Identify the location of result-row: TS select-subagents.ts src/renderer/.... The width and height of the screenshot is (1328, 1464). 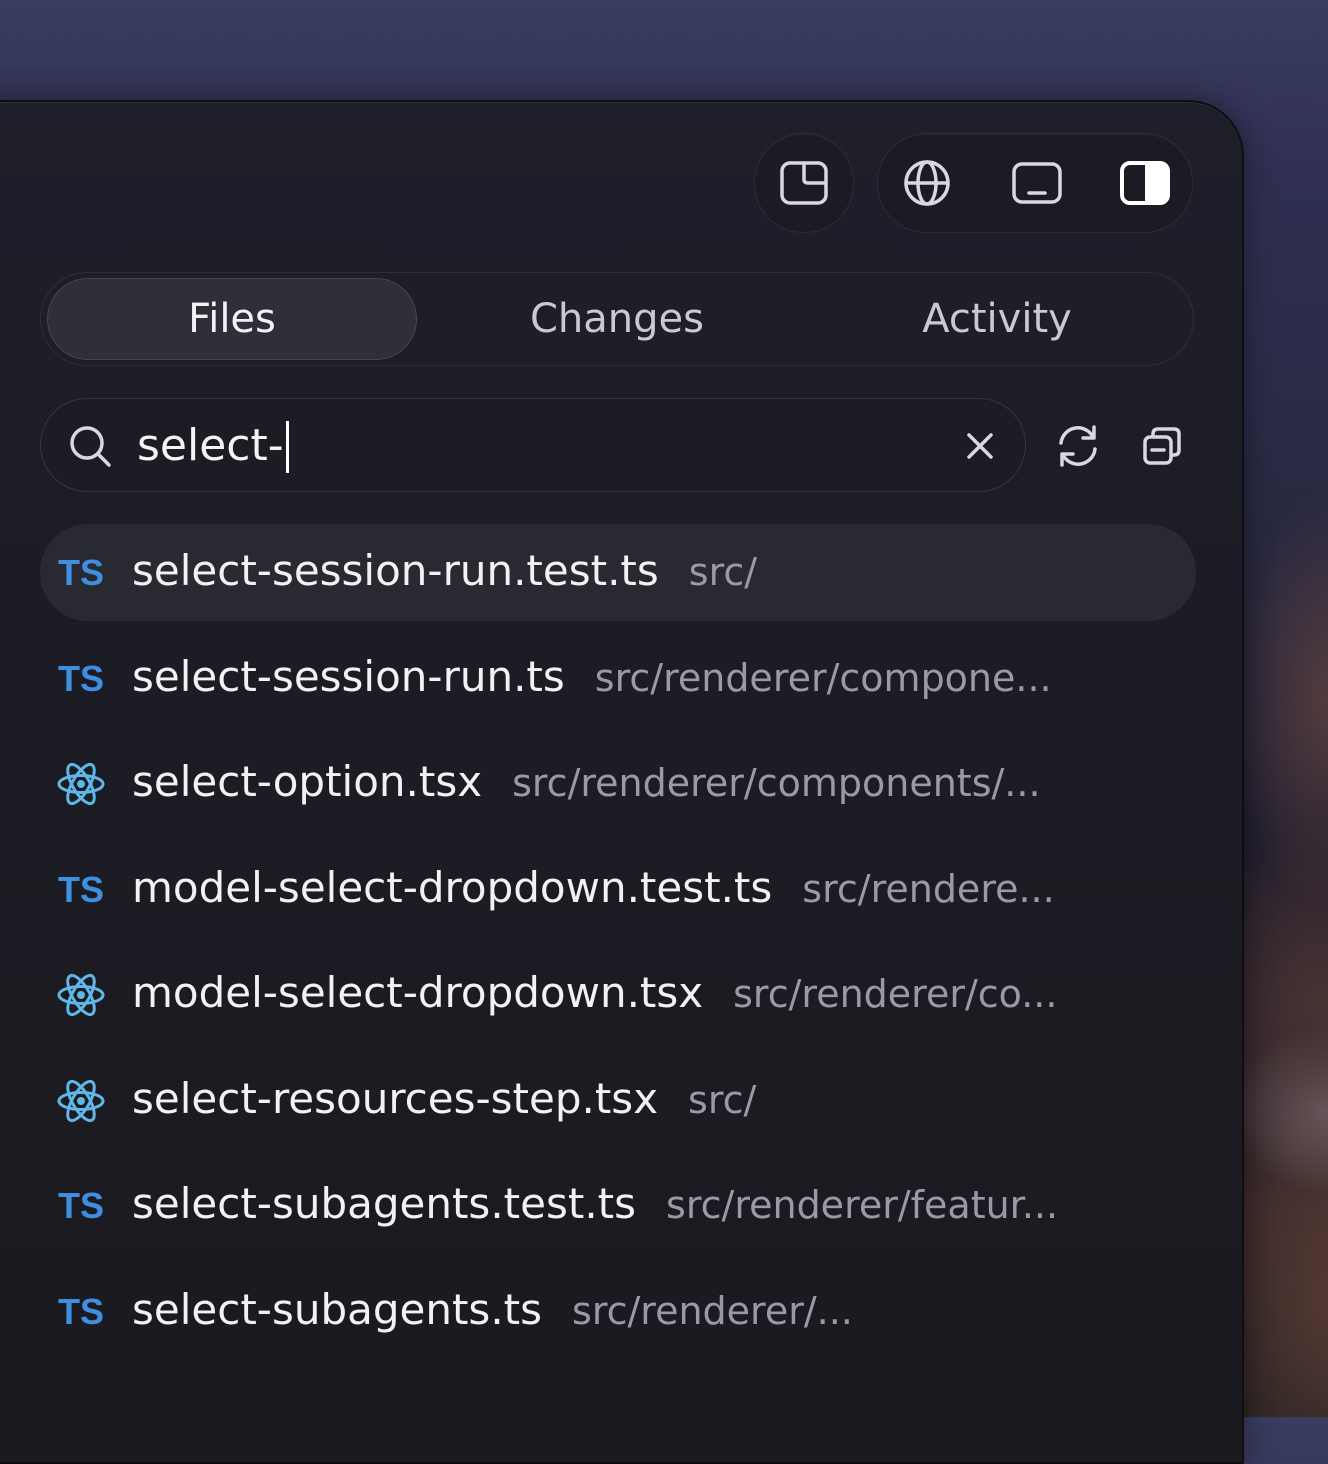
(618, 1311).